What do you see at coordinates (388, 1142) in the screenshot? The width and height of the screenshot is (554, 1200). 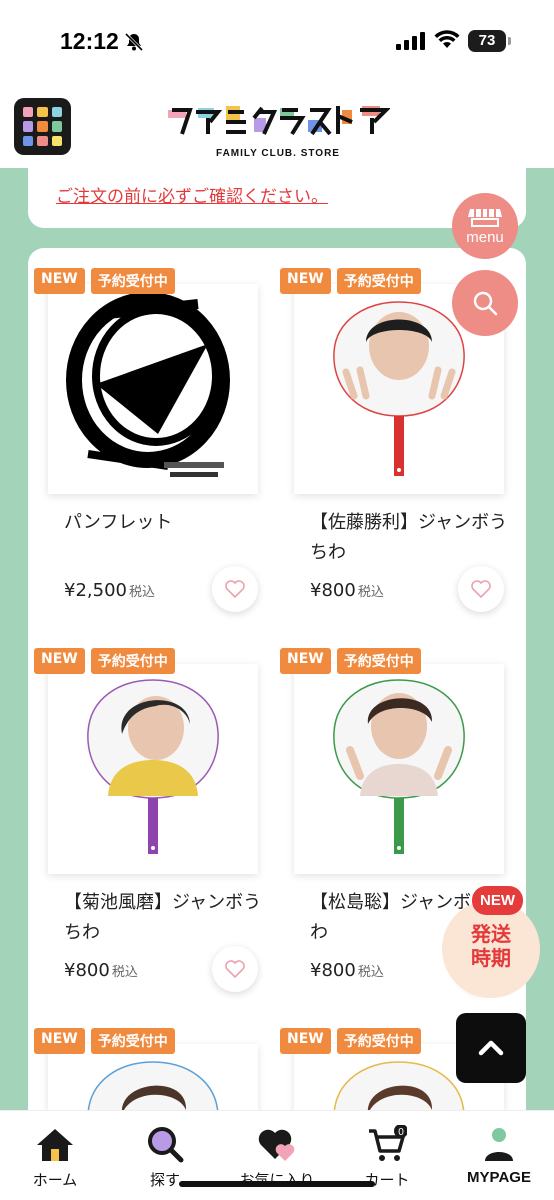 I see `cart-icon: 0` at bounding box center [388, 1142].